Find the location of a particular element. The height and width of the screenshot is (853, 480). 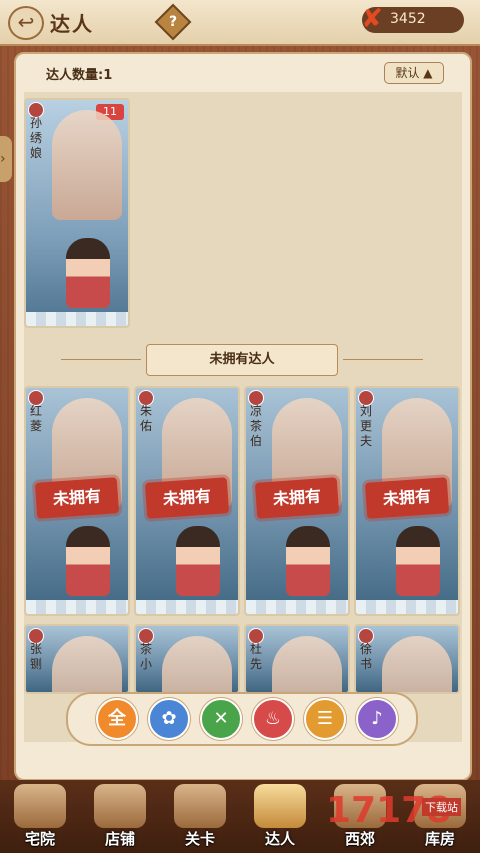

currency-value: 3452 is located at coordinates (408, 19).